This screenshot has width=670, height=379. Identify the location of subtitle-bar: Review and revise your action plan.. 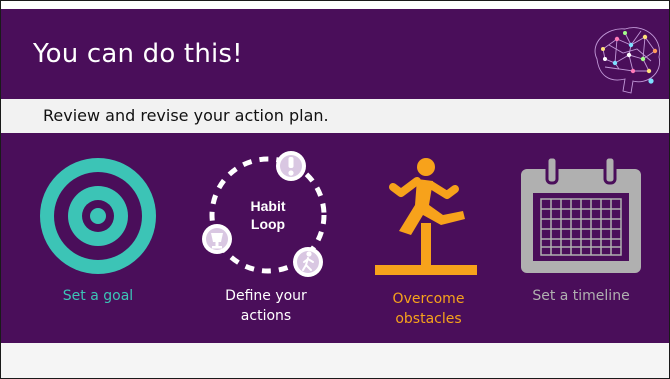
(335, 116).